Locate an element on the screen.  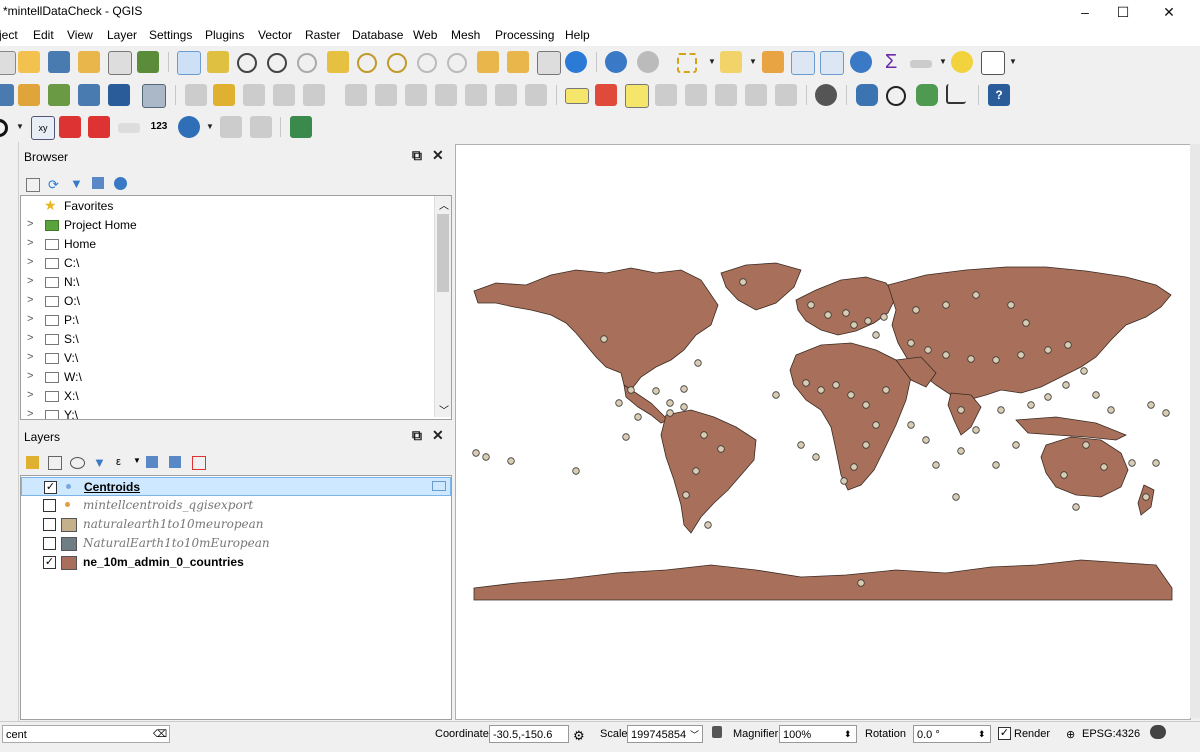
layer-checkbox: ✓ is located at coordinates (50, 487).